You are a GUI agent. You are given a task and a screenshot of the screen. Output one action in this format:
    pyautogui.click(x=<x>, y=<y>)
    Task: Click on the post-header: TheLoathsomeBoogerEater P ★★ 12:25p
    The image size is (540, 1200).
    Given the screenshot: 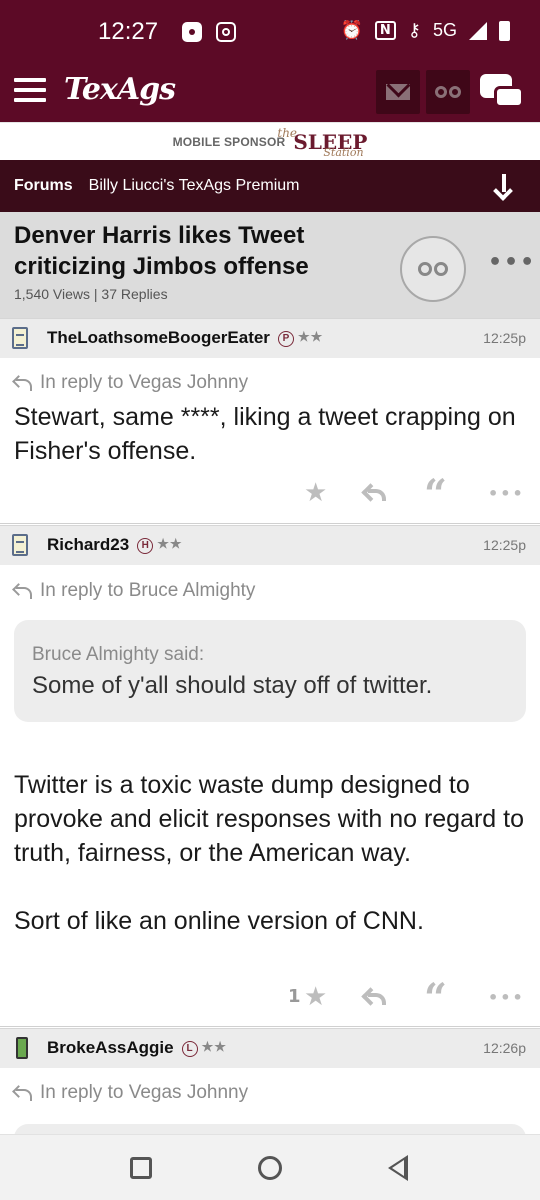 What is the action you would take?
    pyautogui.click(x=270, y=338)
    